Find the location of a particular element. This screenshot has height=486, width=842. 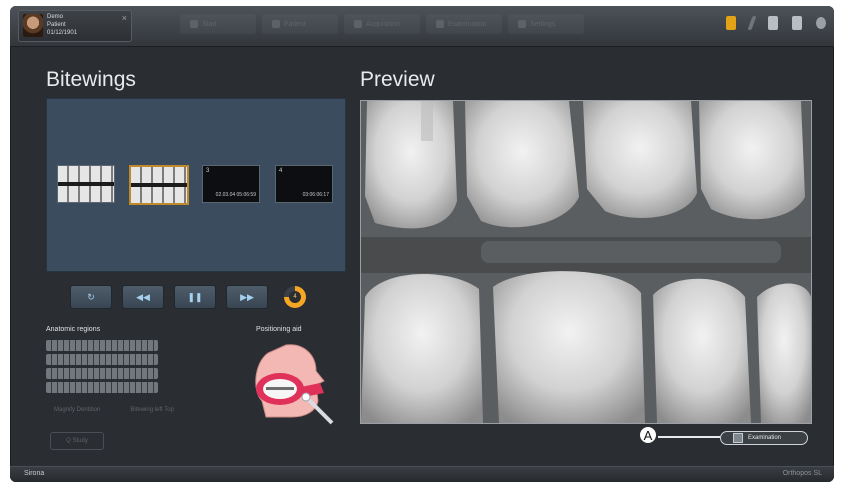

lower-teeth-row is located at coordinates (102, 373).